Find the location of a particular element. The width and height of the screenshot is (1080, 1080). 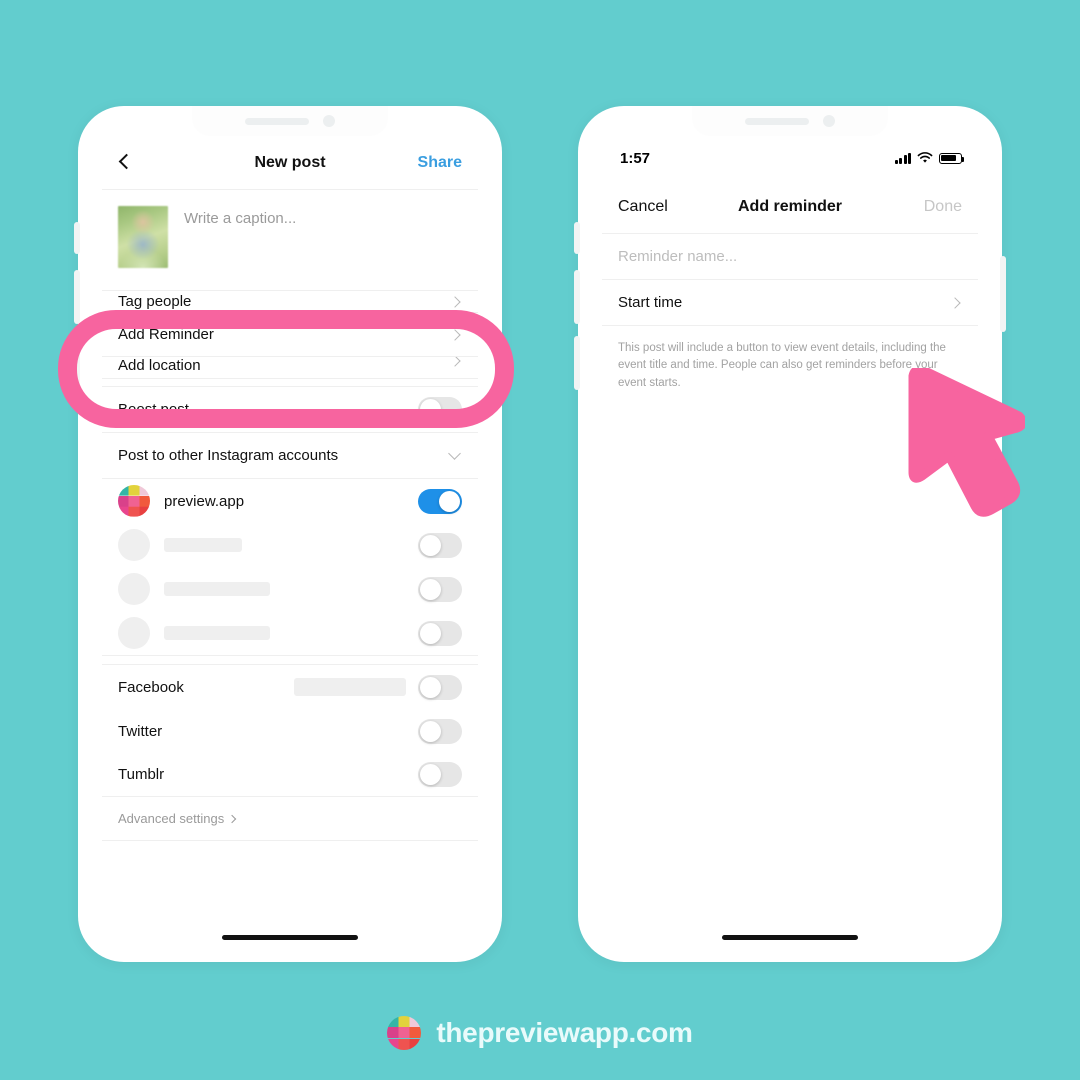

wifi-icon is located at coordinates (925, 157).